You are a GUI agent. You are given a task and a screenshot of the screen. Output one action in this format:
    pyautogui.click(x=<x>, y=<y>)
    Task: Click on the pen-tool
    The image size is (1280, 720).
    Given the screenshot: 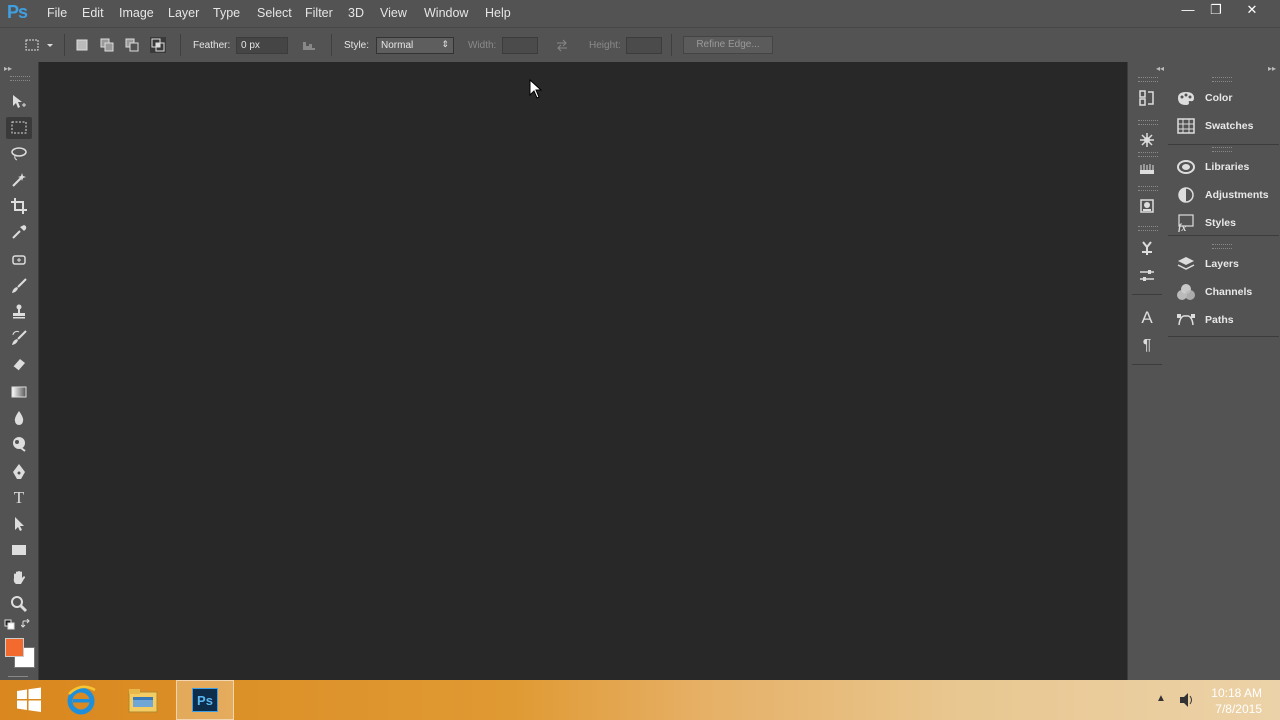 What is the action you would take?
    pyautogui.click(x=19, y=472)
    